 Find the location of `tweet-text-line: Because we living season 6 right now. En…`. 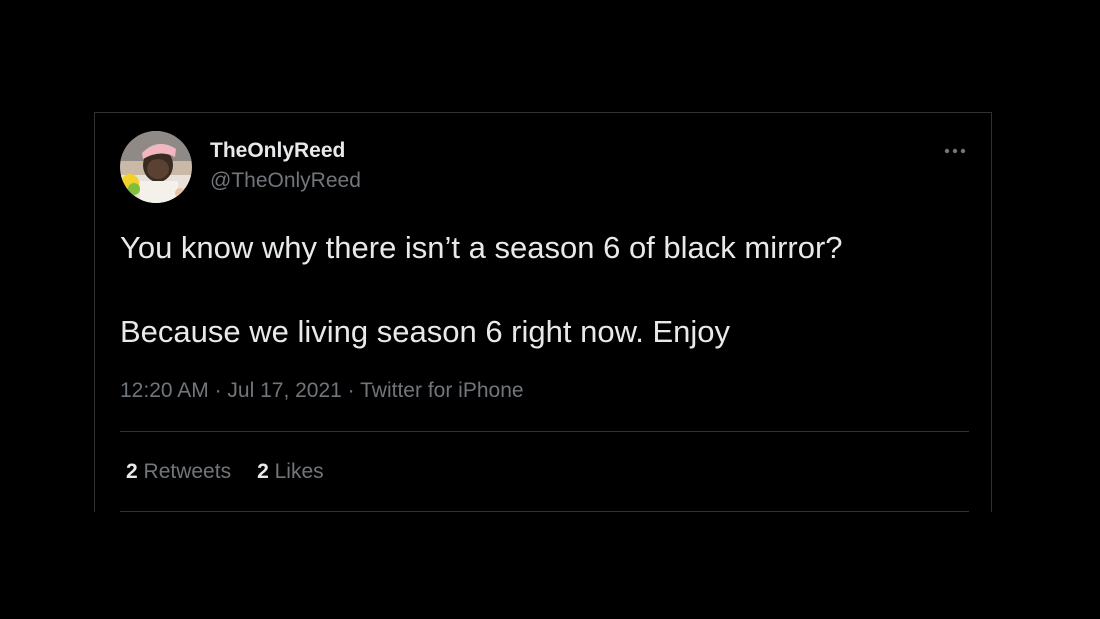

tweet-text-line: Because we living season 6 right now. En… is located at coordinates (425, 331).